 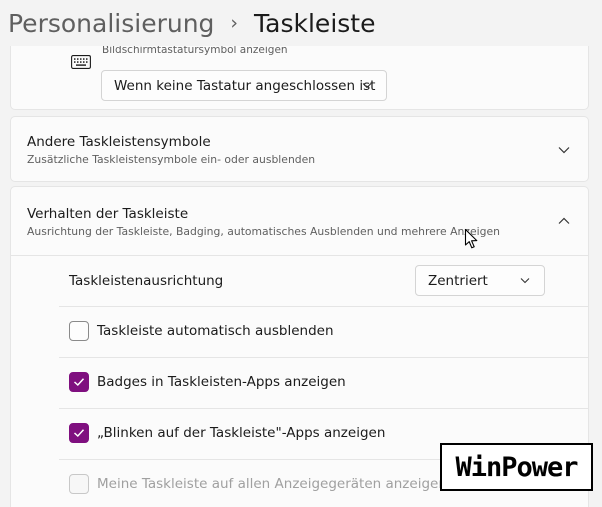 I want to click on taskbar-alignment-dropdown: Zentriert, so click(x=480, y=280).